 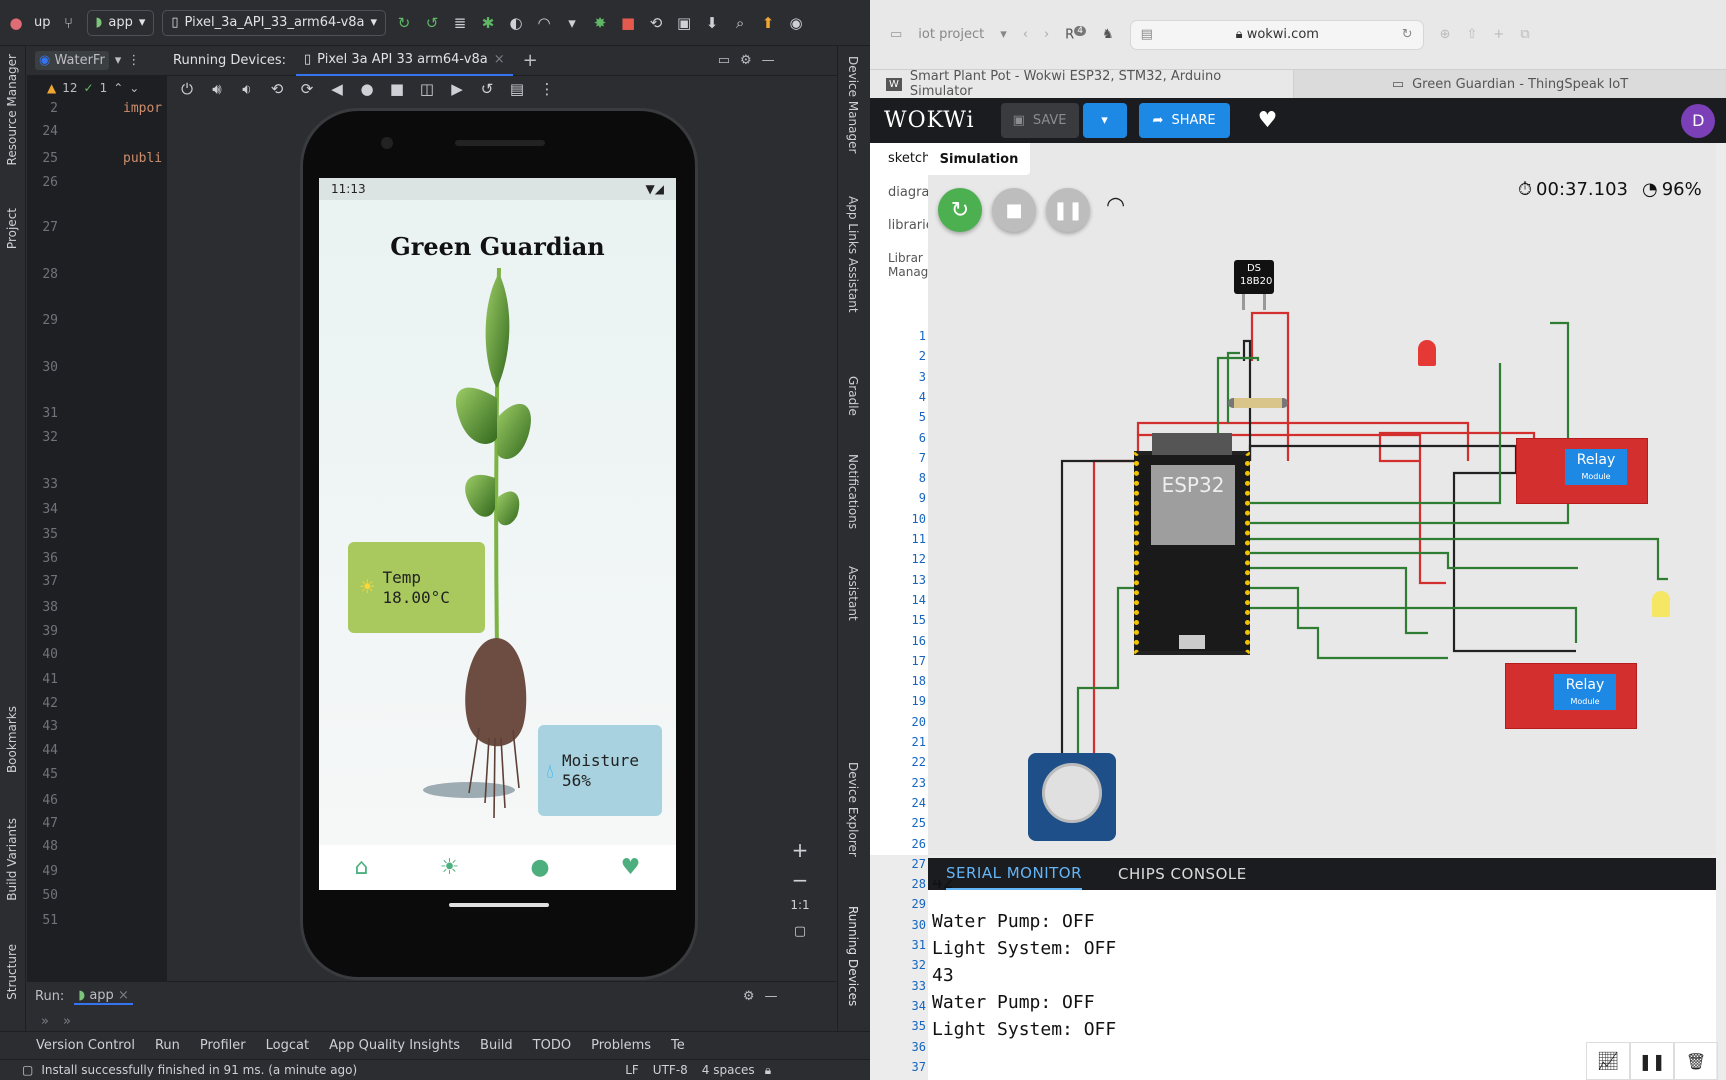 I want to click on potentiometer, so click(x=1072, y=797).